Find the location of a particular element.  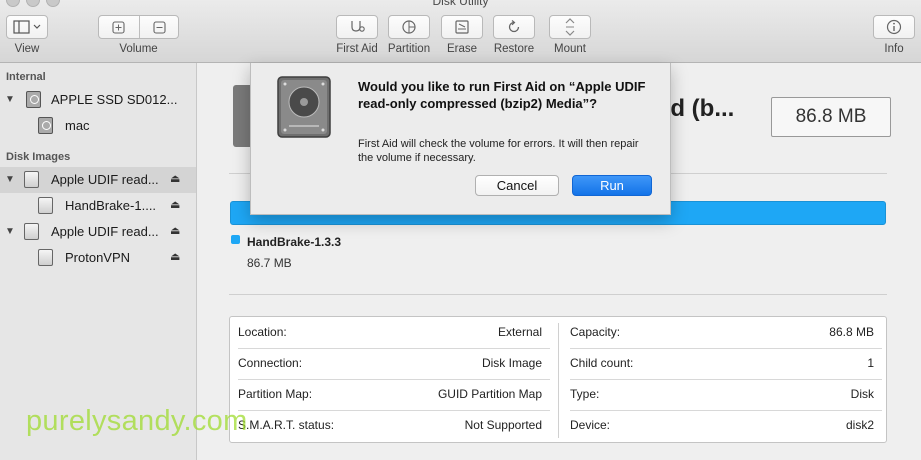

sidebar-toggle-icon is located at coordinates (27, 27).